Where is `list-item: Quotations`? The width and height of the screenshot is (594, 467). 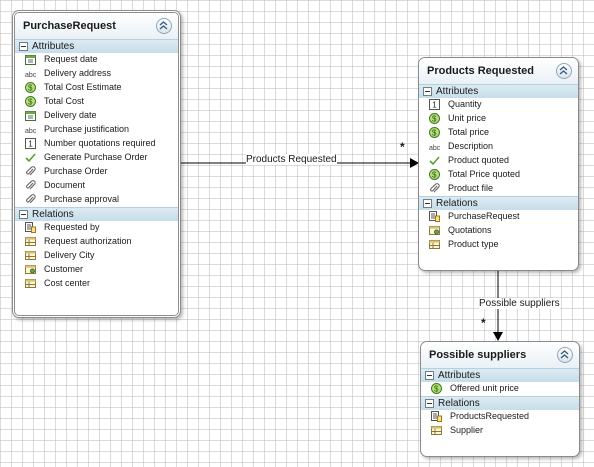 list-item: Quotations is located at coordinates (498, 231).